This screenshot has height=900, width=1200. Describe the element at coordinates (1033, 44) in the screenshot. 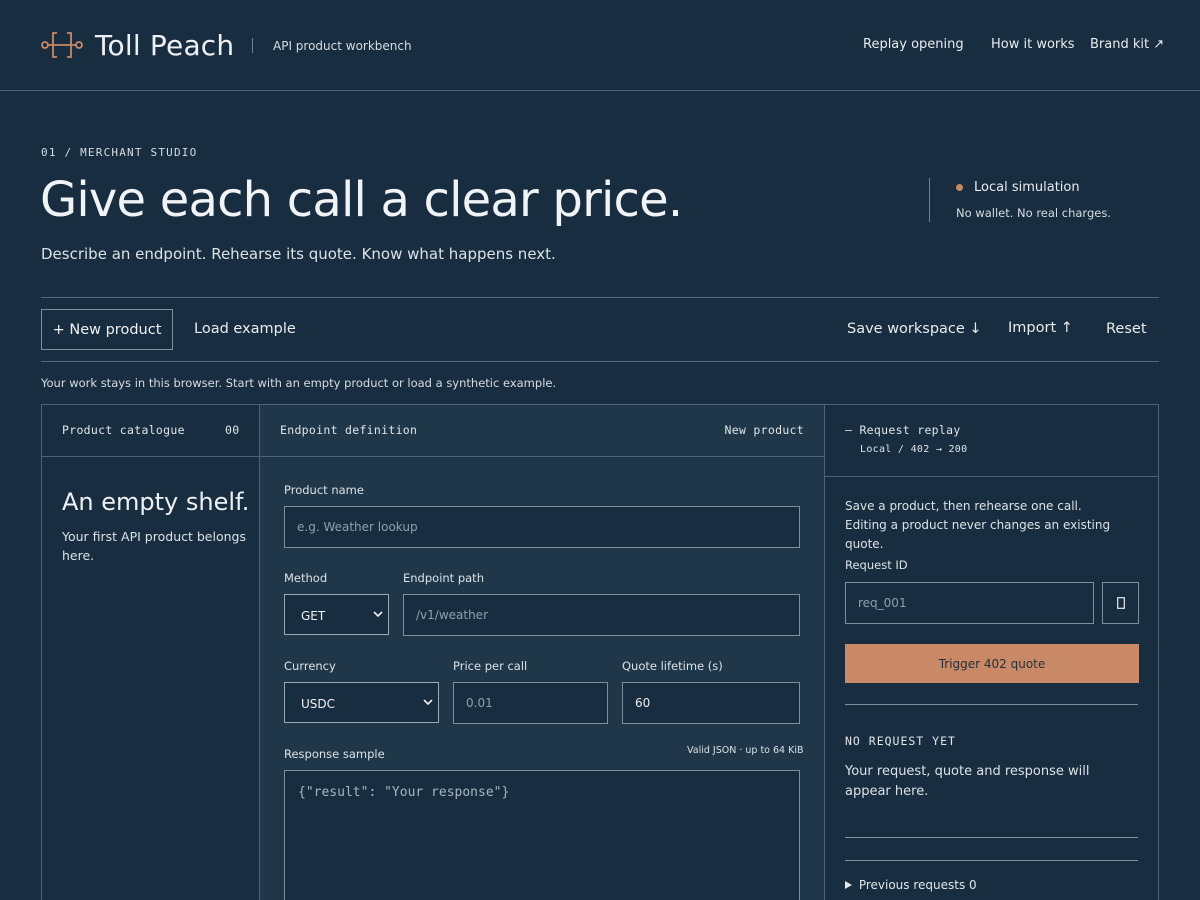

I see `nav-how-it-works: How it works` at that location.